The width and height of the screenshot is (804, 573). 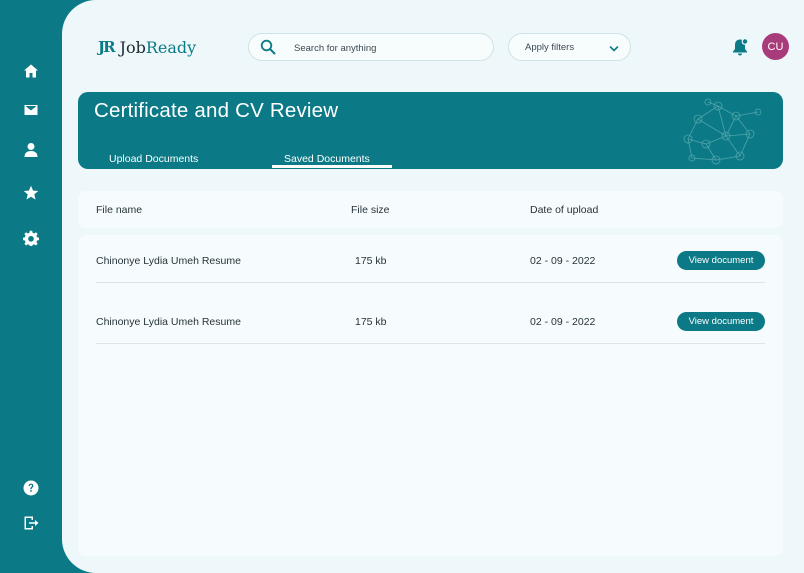 I want to click on jobready-logo: JR JobReady, so click(x=147, y=47).